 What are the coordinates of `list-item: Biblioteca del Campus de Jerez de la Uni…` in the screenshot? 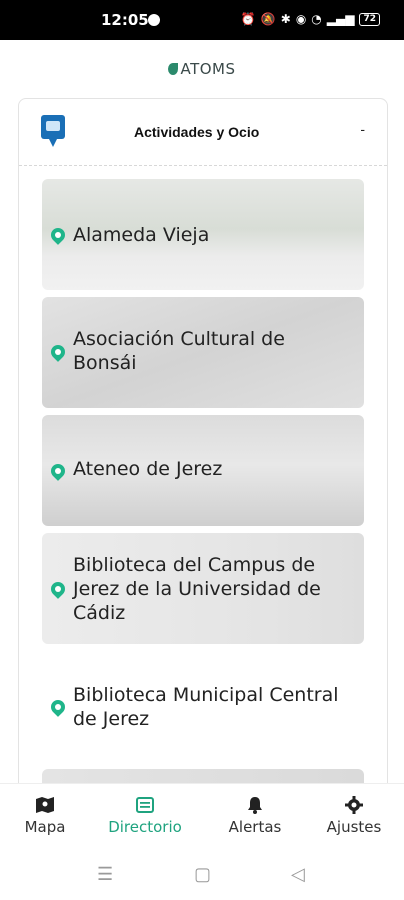 It's located at (203, 588).